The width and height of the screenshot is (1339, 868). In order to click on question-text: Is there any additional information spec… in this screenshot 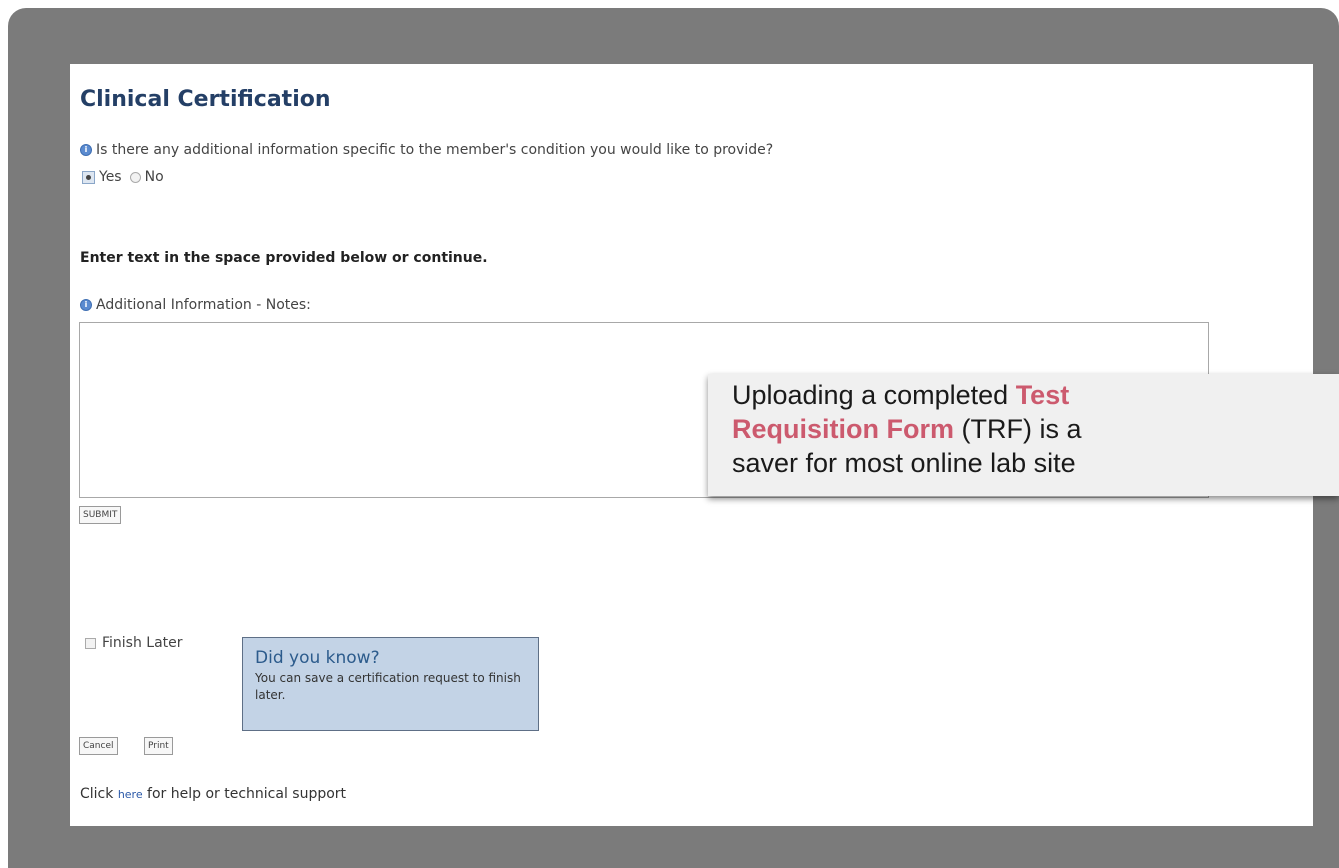, I will do `click(435, 150)`.